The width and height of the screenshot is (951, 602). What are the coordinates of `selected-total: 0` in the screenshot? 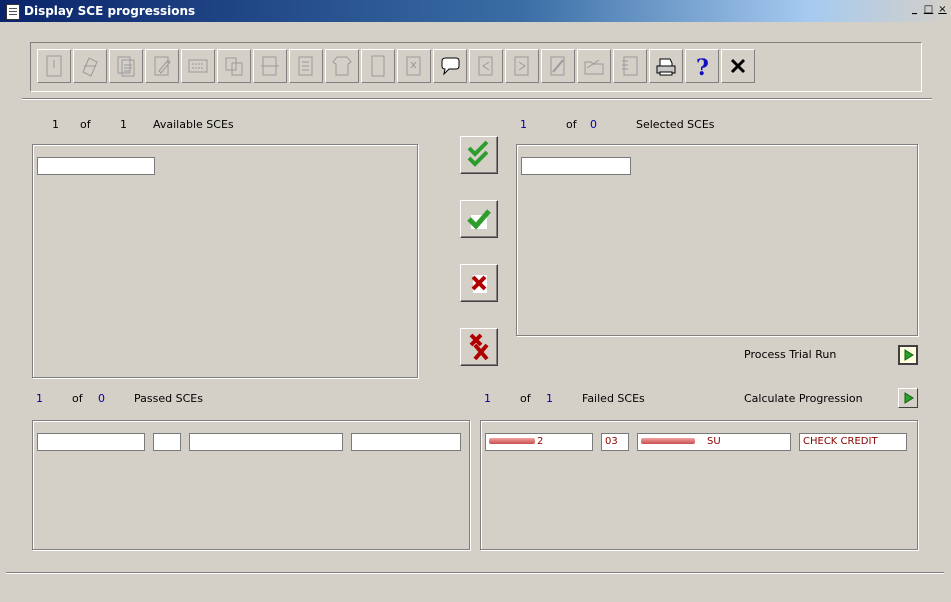 It's located at (593, 124).